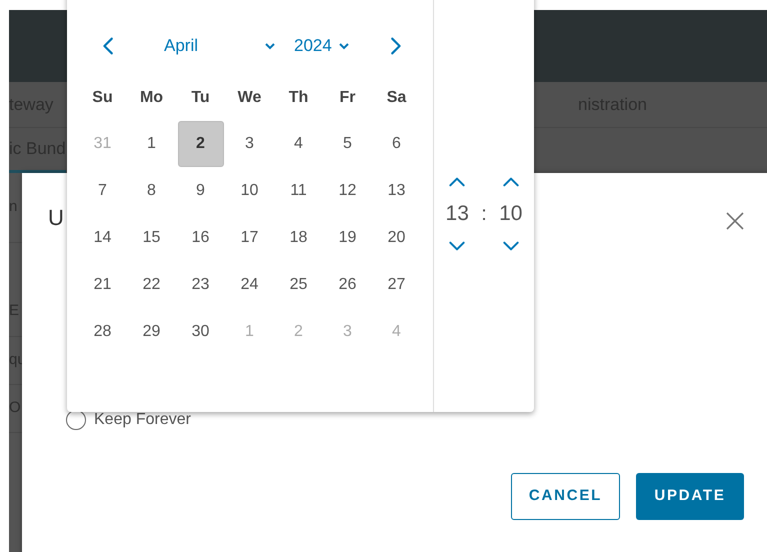  Describe the element at coordinates (397, 191) in the screenshot. I see `day-cell: 13` at that location.